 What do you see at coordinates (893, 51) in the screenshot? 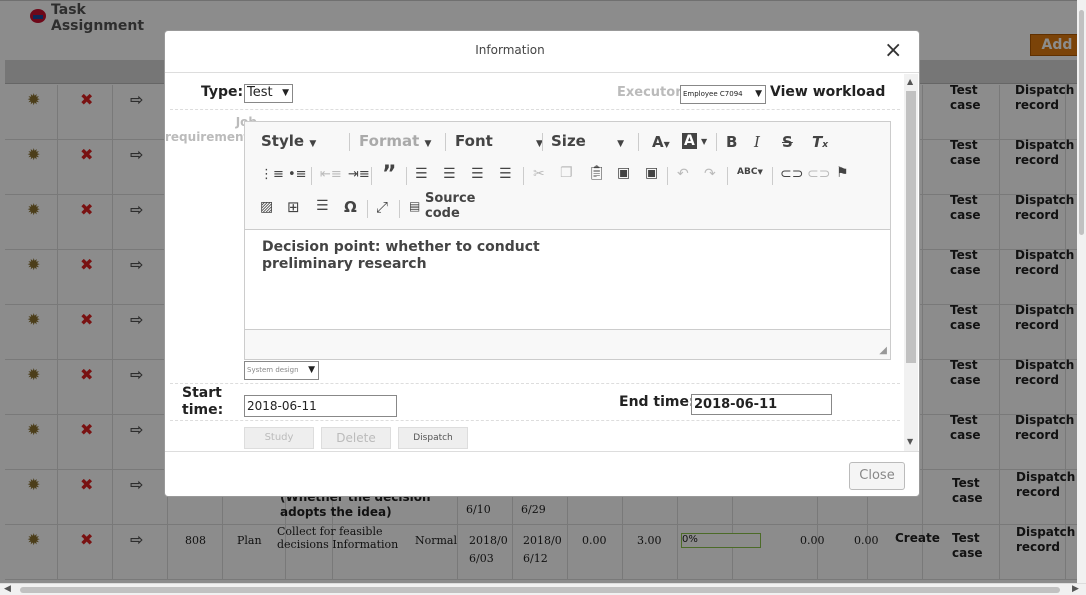
I see `close-icon: ×` at bounding box center [893, 51].